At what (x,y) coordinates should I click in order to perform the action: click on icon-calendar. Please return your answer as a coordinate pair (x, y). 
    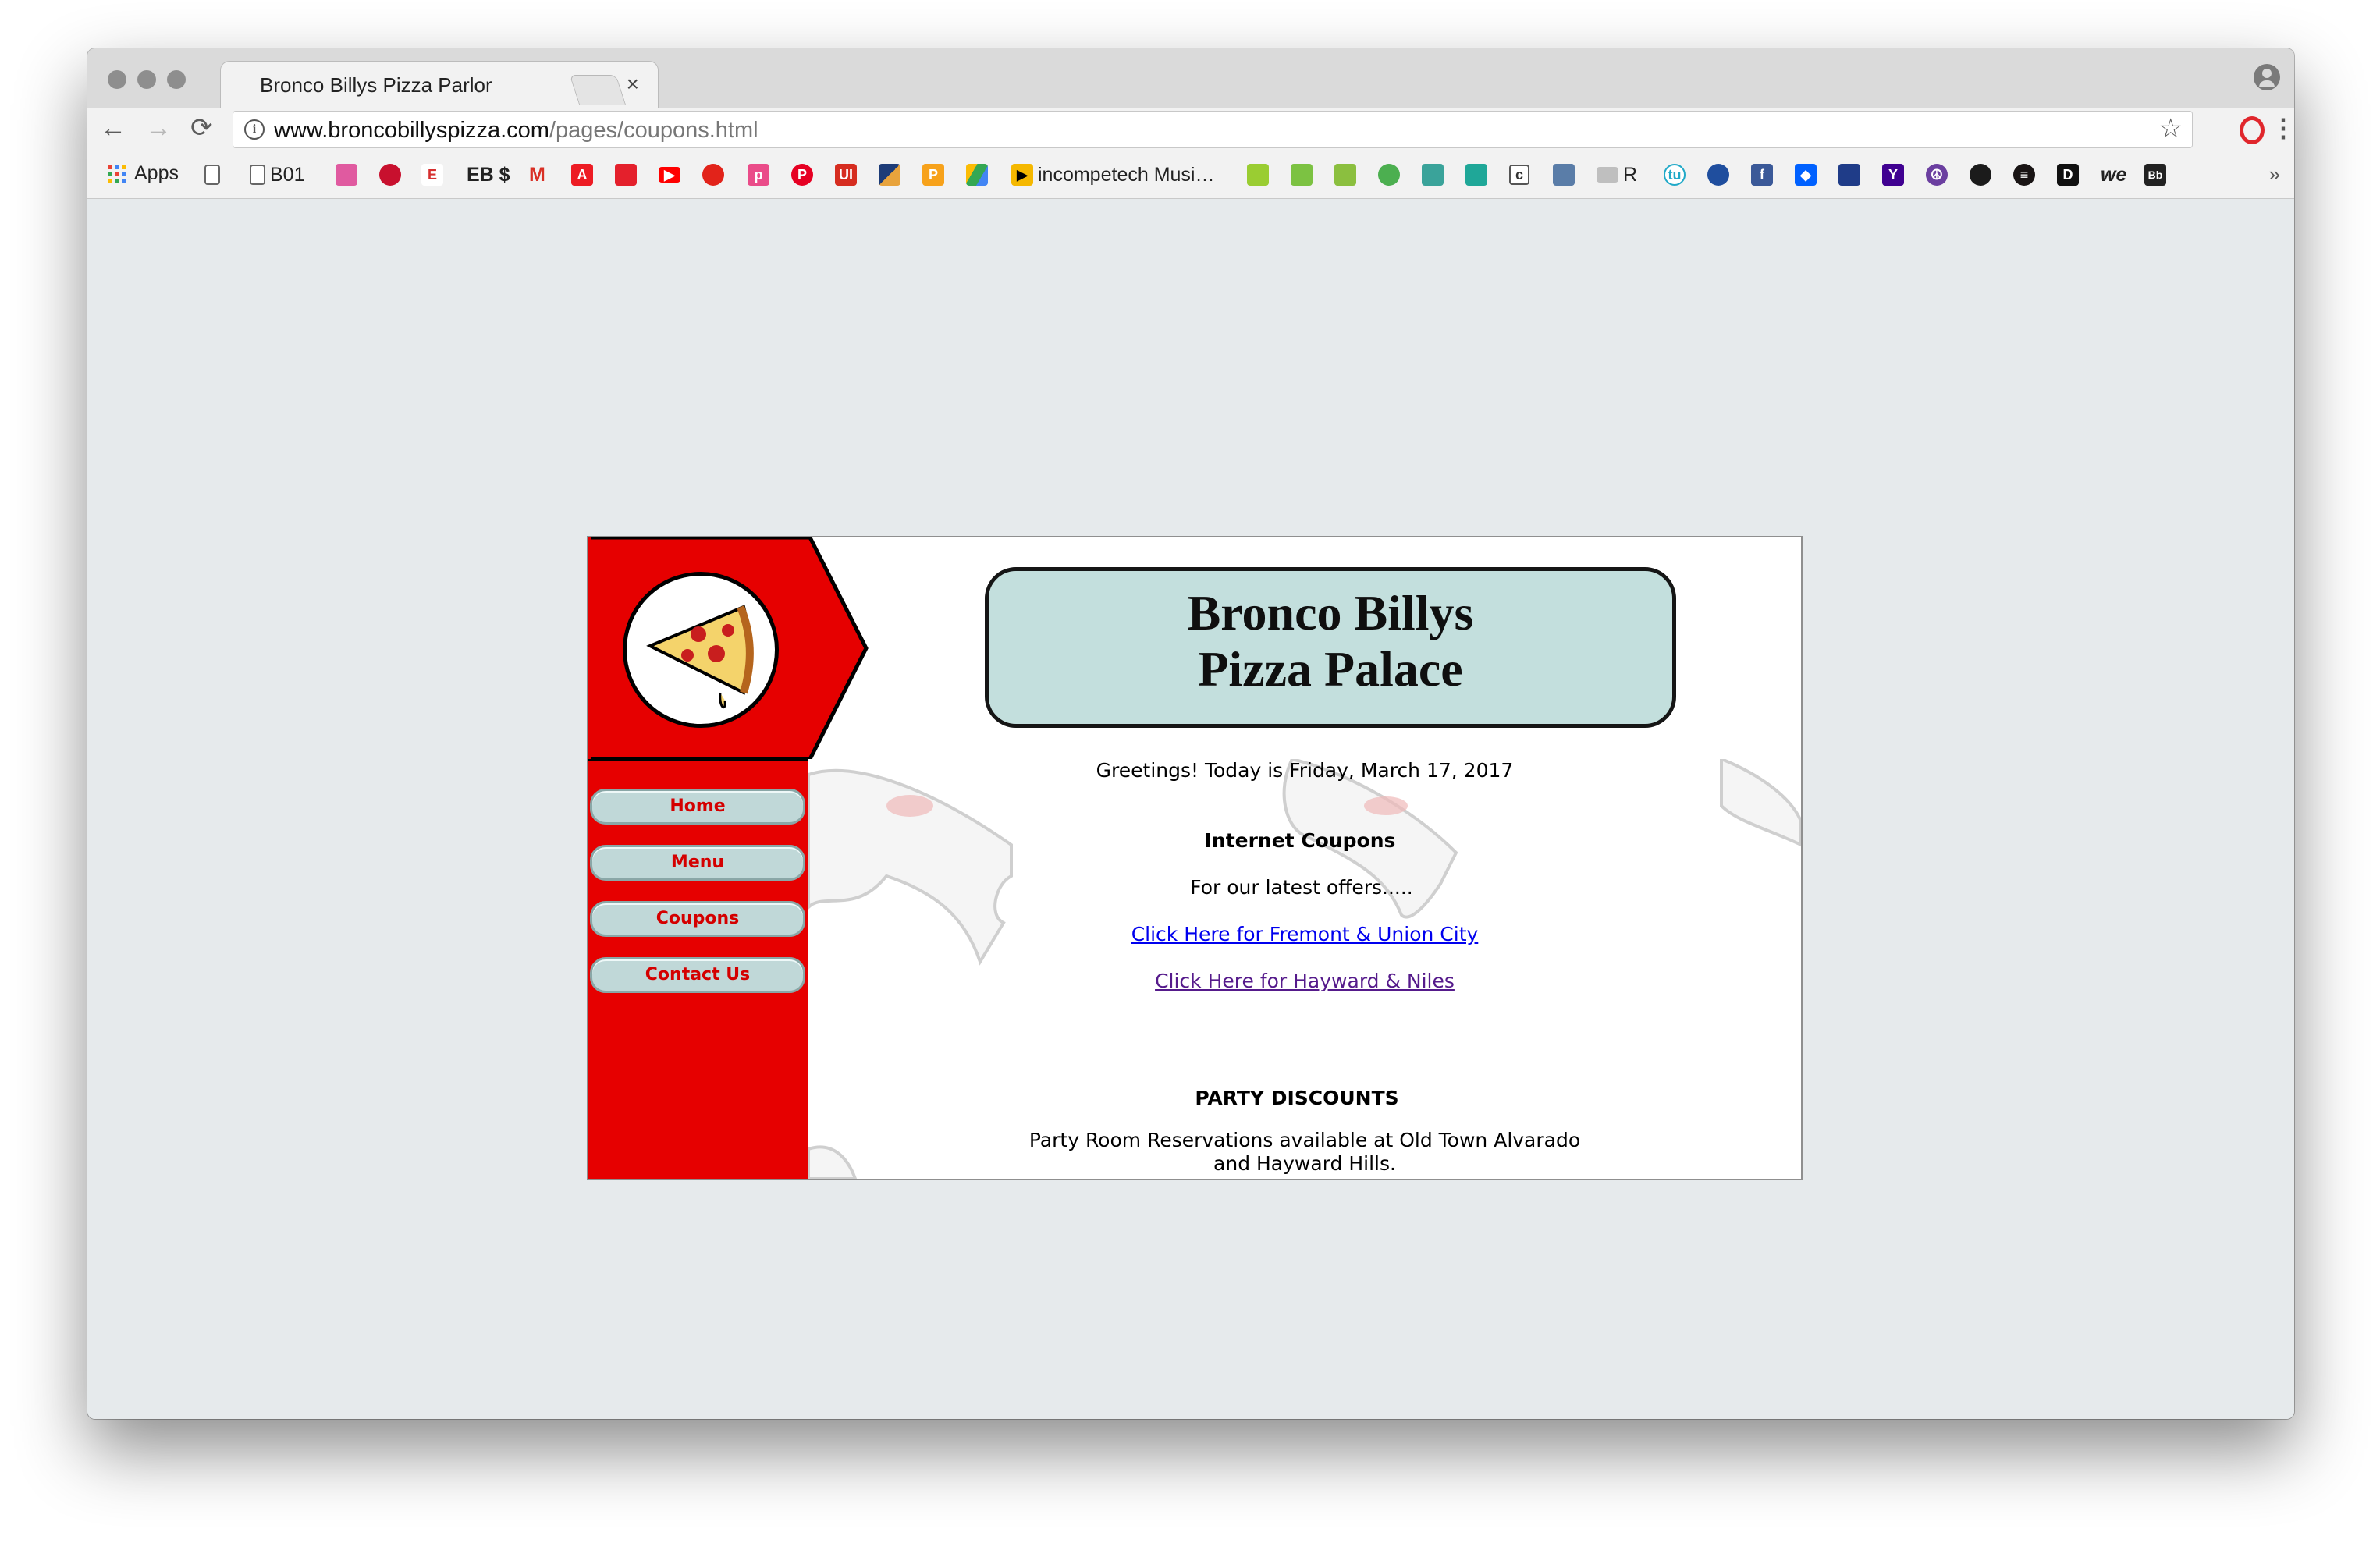
    Looking at the image, I should click on (1849, 175).